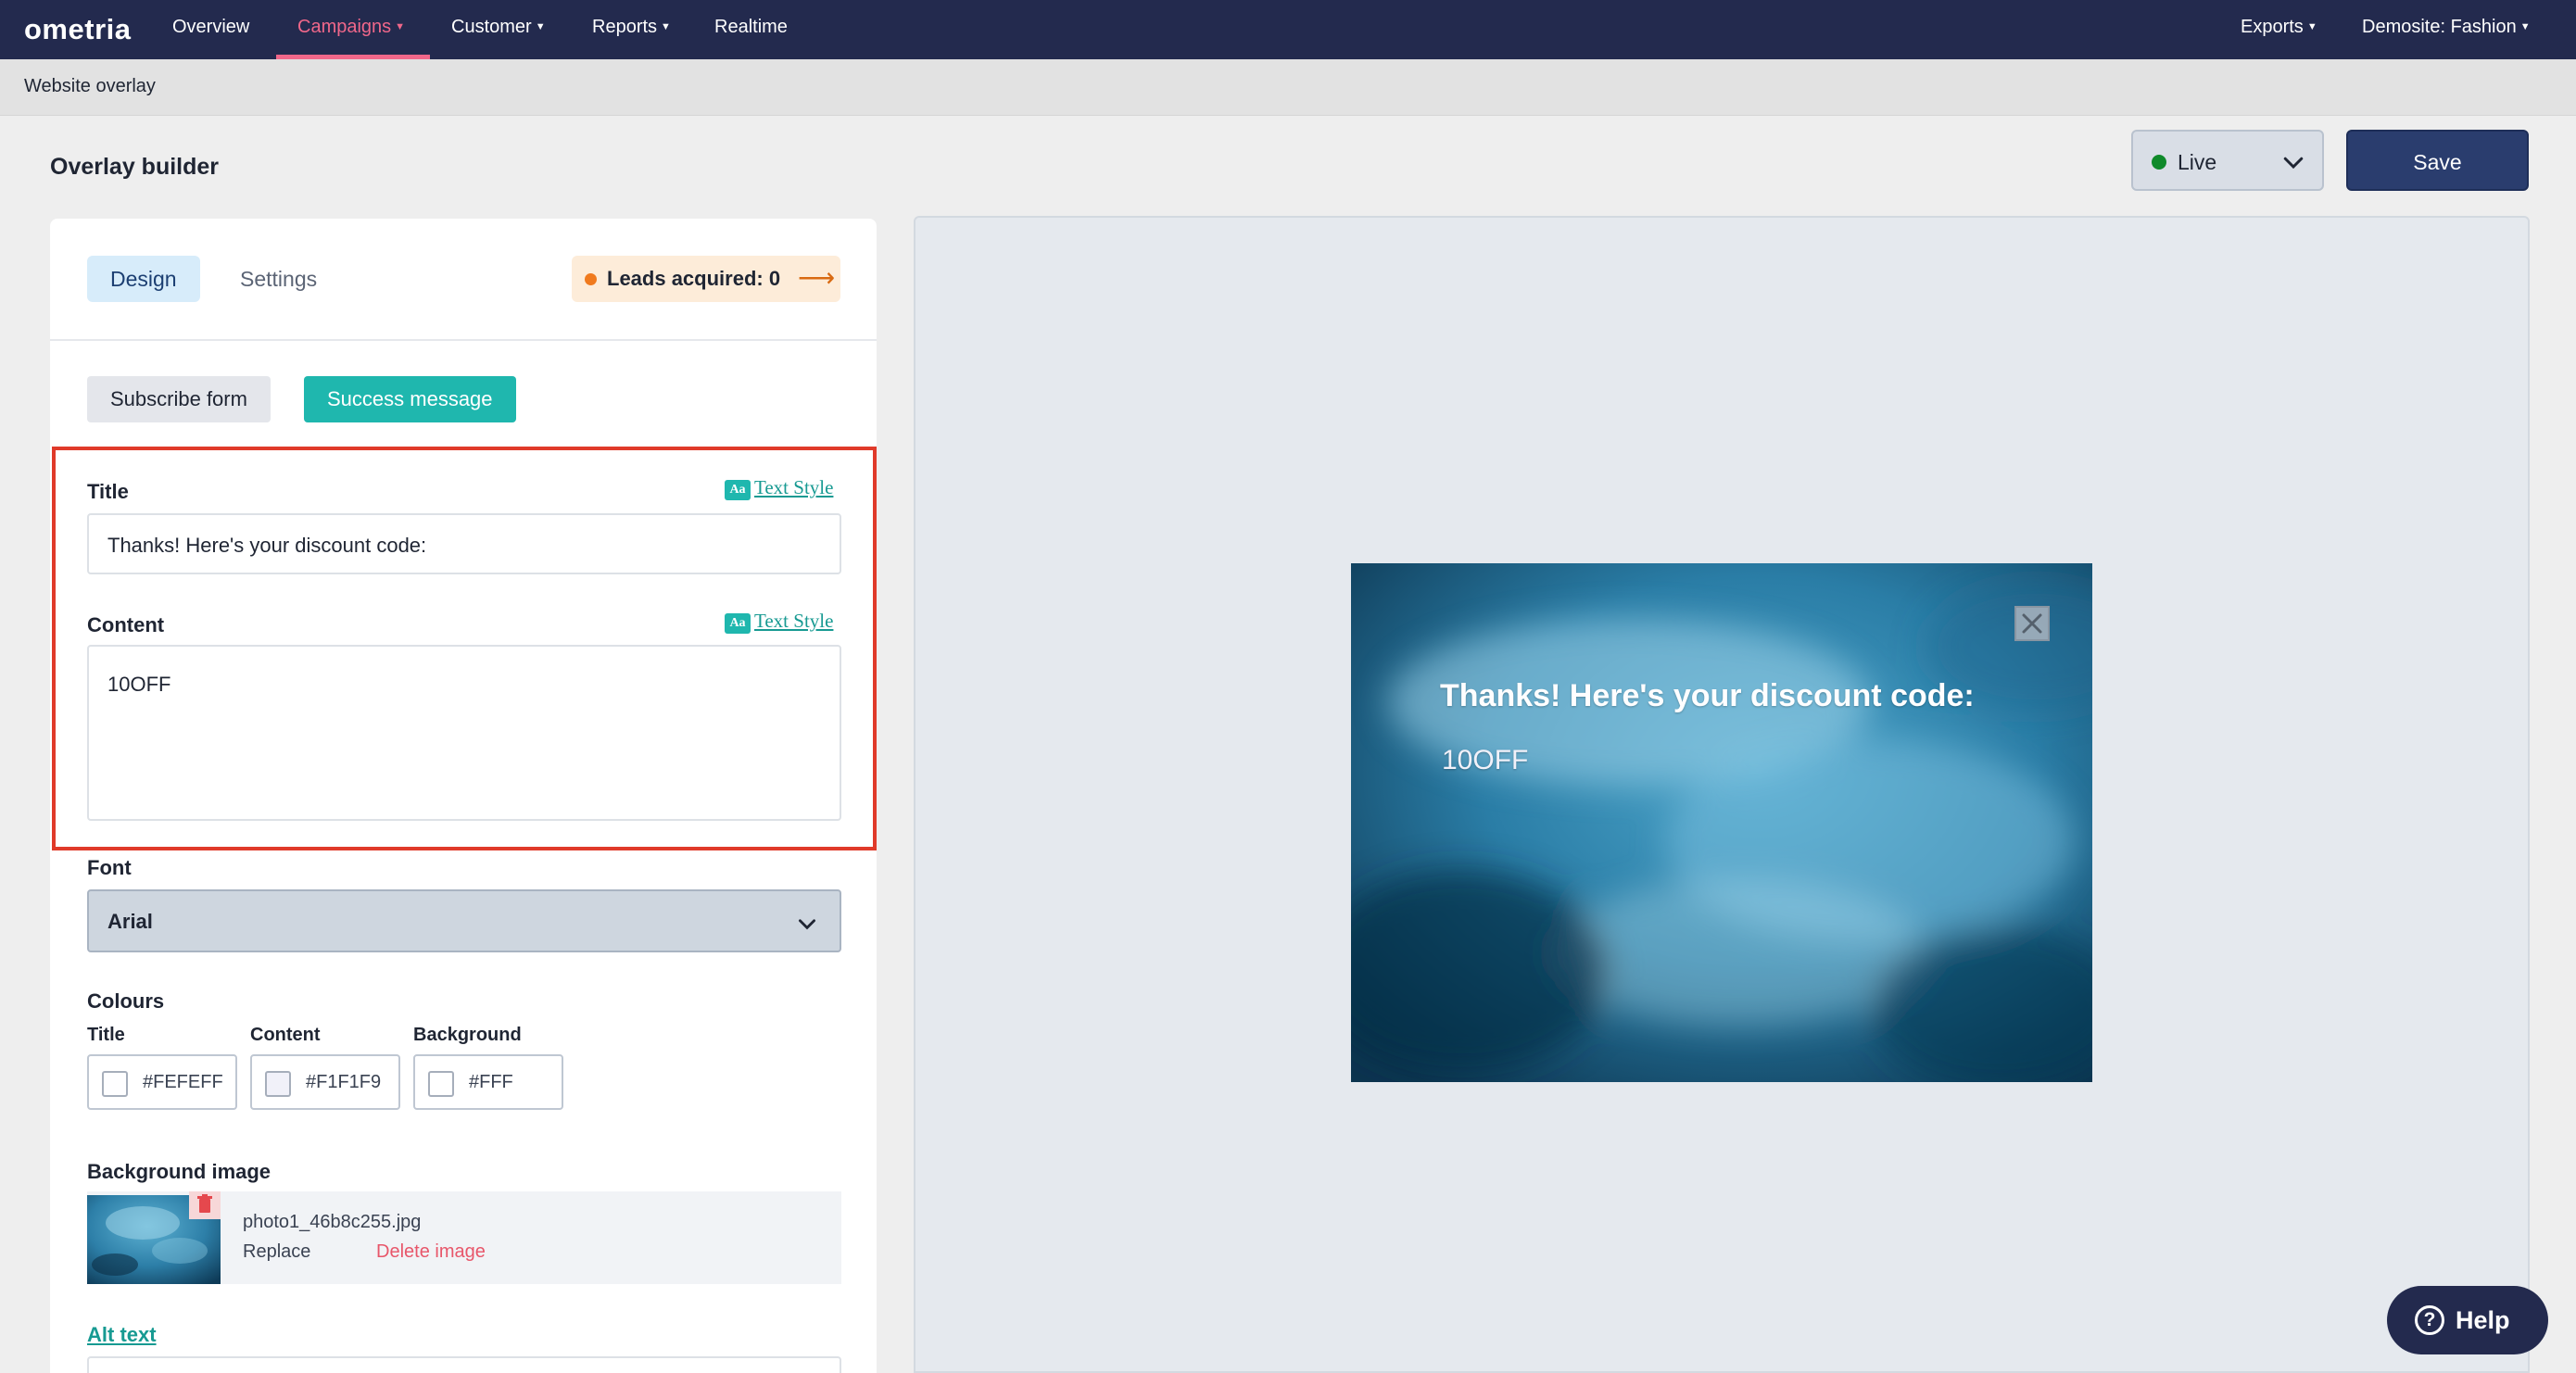  What do you see at coordinates (143, 279) in the screenshot?
I see `tab-design: Design` at bounding box center [143, 279].